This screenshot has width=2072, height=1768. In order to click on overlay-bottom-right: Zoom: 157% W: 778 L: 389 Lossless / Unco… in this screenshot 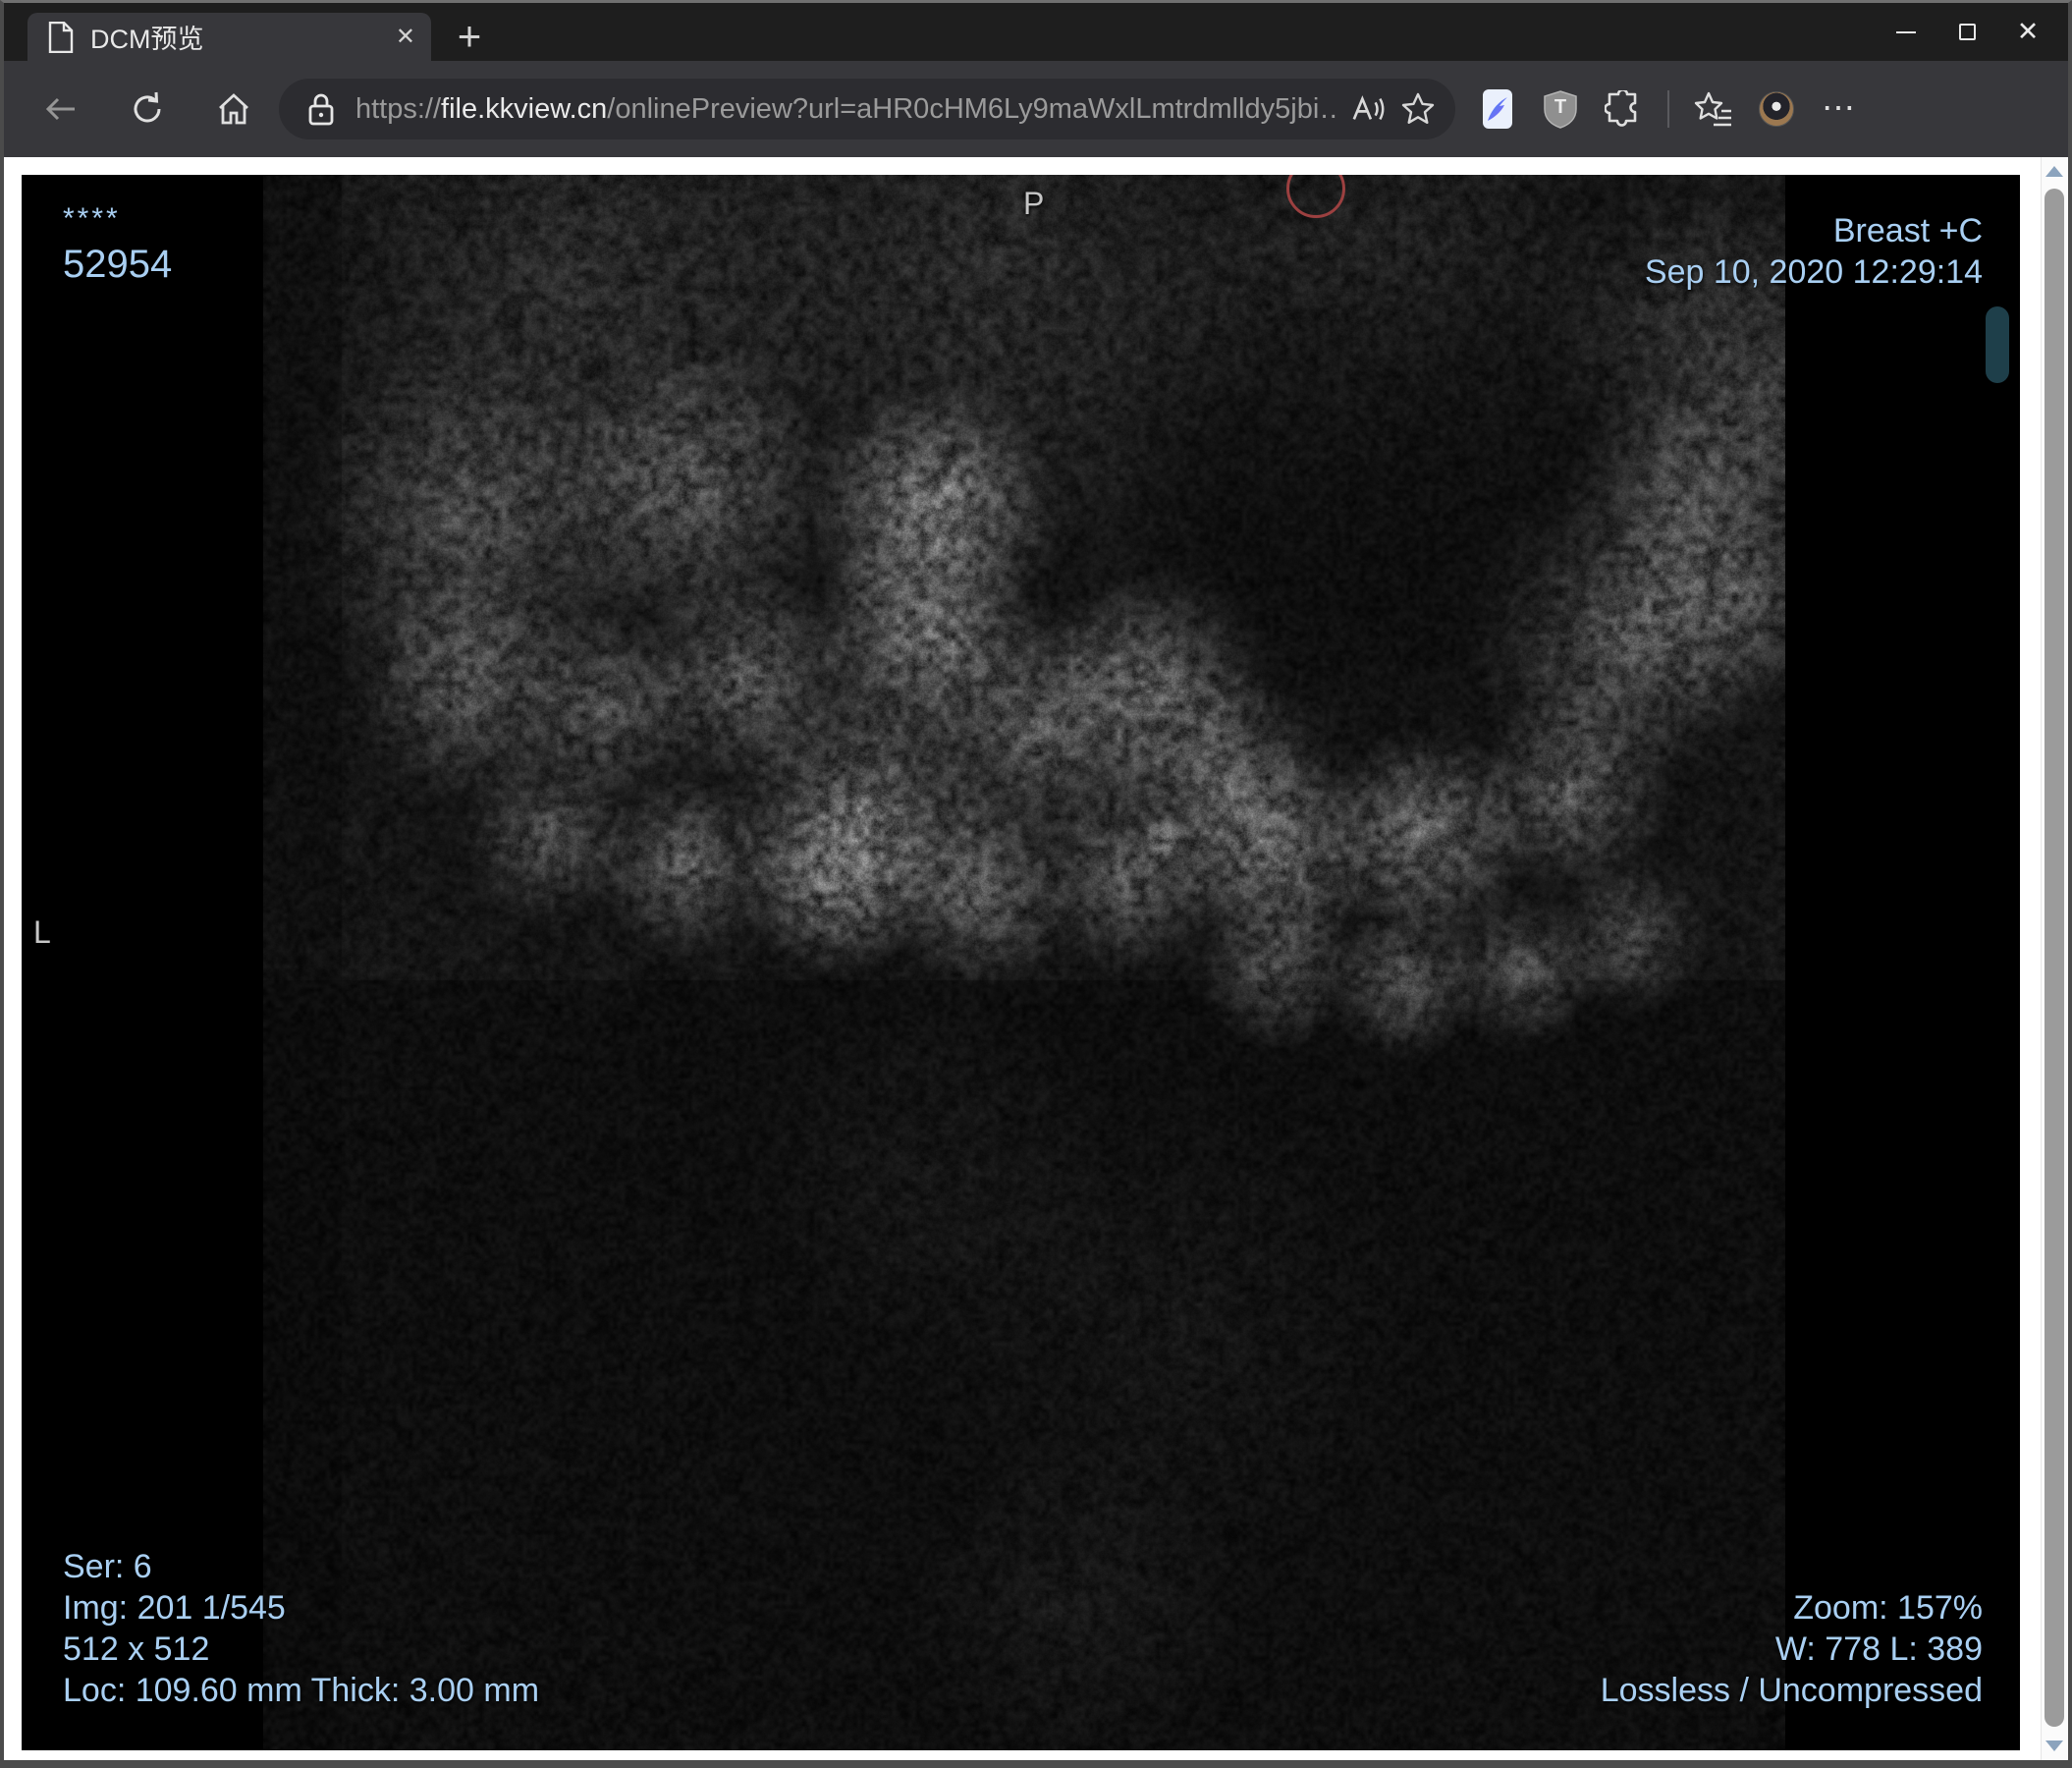, I will do `click(1792, 1649)`.